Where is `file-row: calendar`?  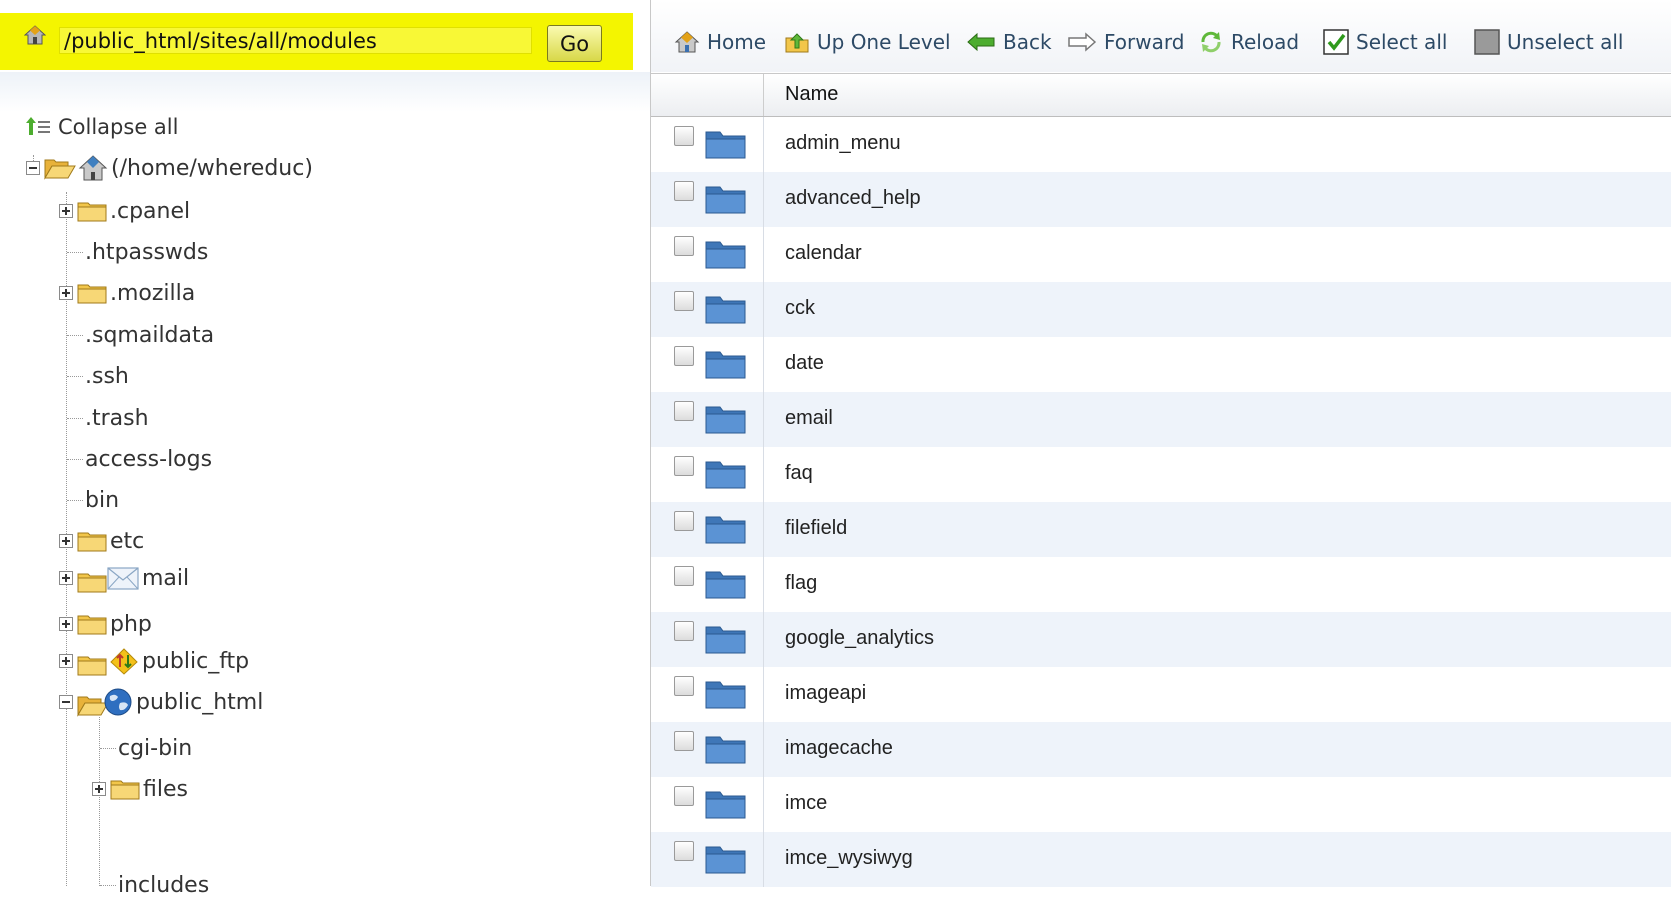
file-row: calendar is located at coordinates (1161, 254).